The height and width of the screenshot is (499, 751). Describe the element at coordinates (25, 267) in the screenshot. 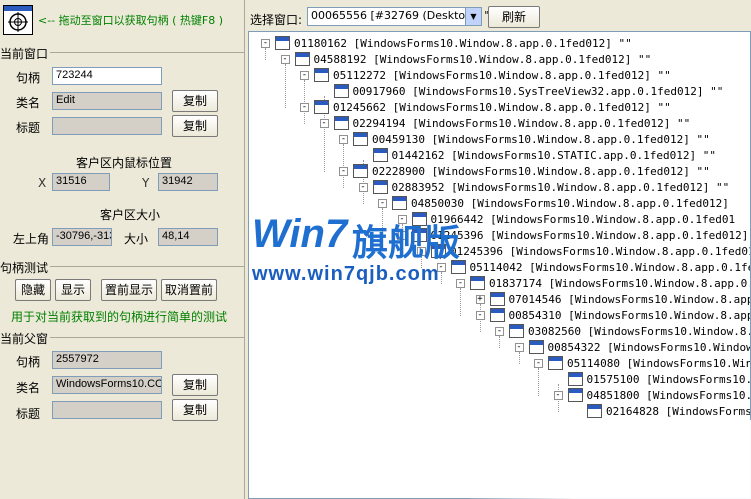

I see `handle-test-group-title: 句柄测试` at that location.